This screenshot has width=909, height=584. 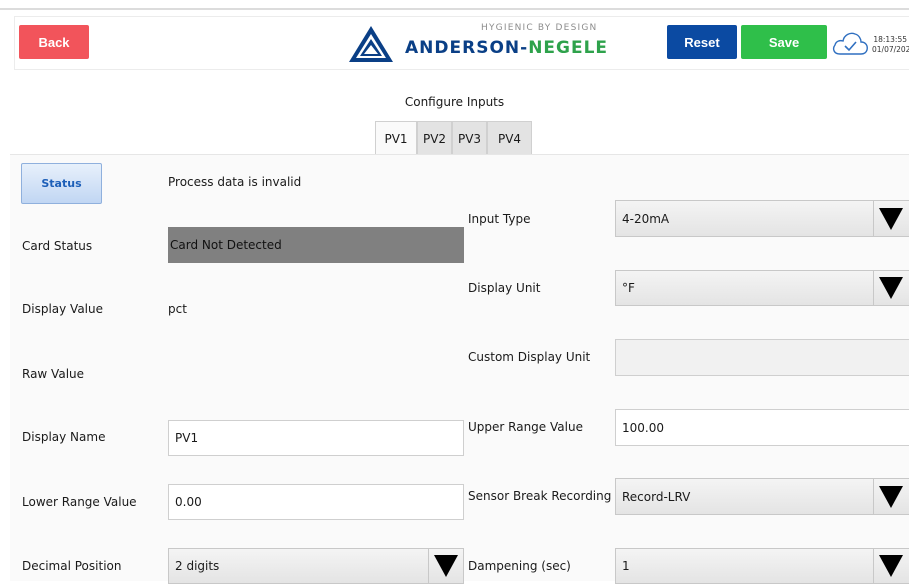 I want to click on display-unit-value: °F, so click(x=628, y=288).